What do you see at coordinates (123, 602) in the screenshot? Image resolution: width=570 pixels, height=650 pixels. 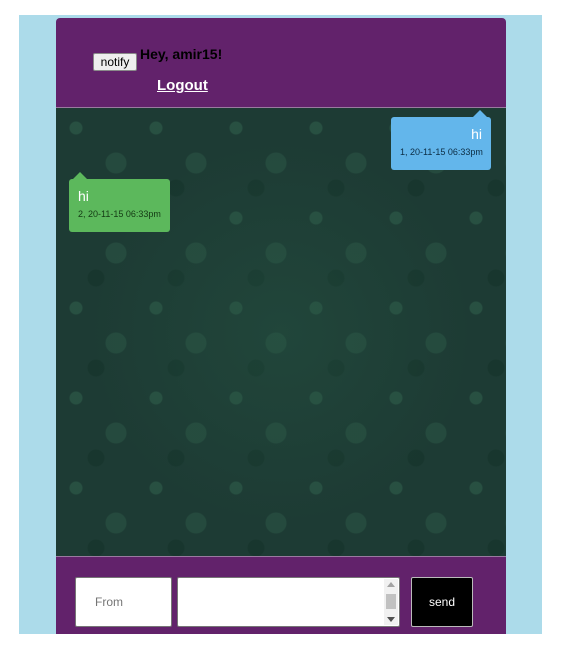 I see `from-input` at bounding box center [123, 602].